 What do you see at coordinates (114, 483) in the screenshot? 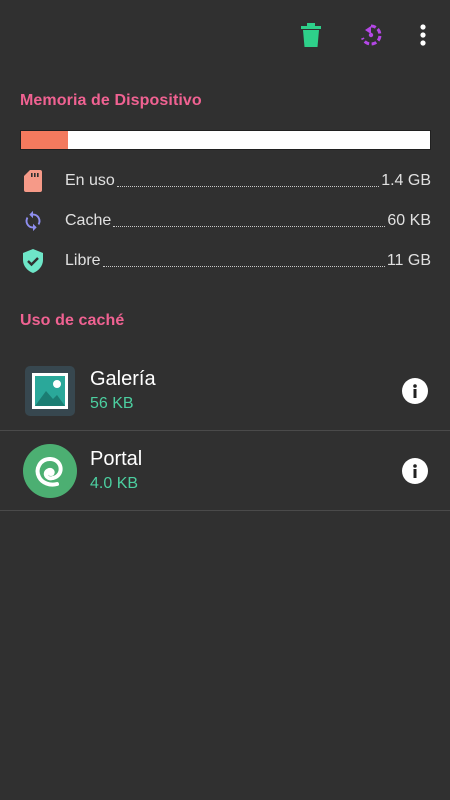
I see `app-cache-size: 4.0 KB` at bounding box center [114, 483].